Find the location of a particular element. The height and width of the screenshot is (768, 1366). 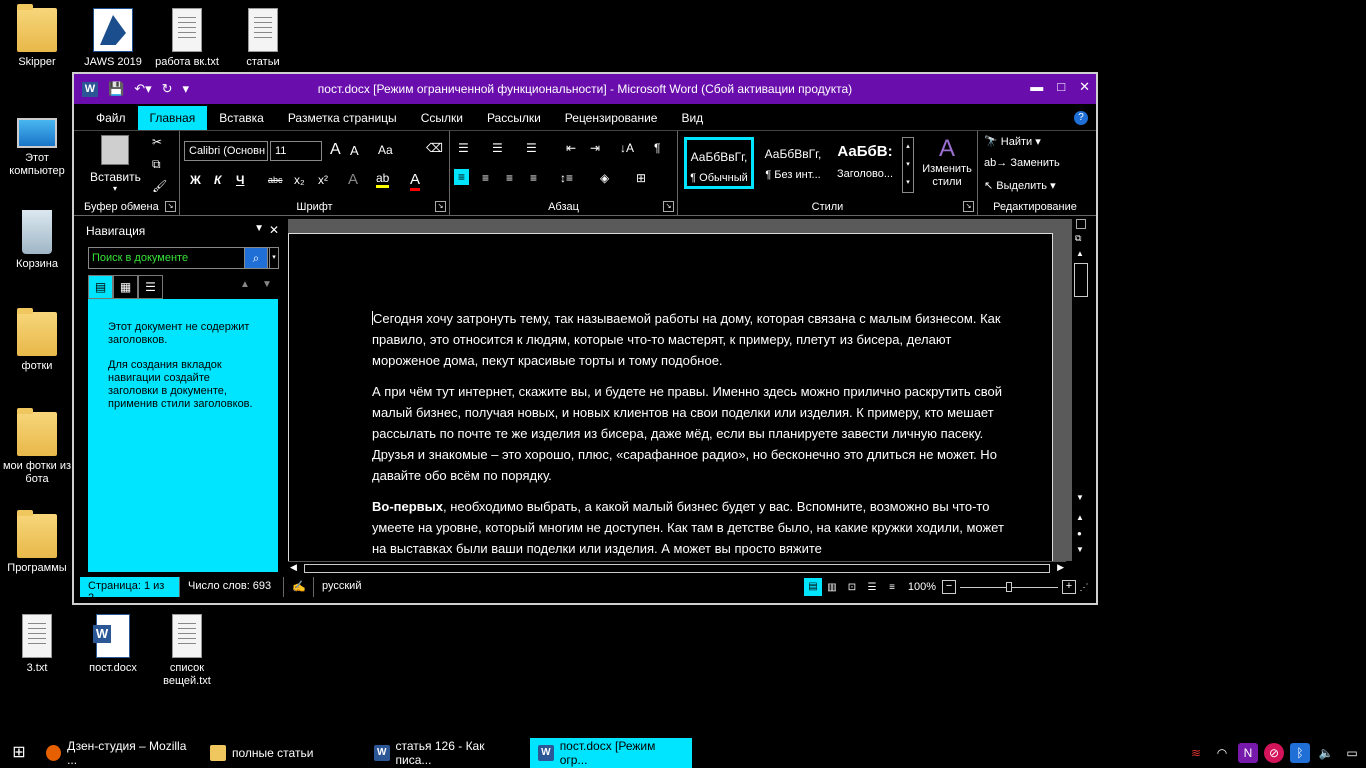

show-marks-icon: ¶ is located at coordinates (657, 148).